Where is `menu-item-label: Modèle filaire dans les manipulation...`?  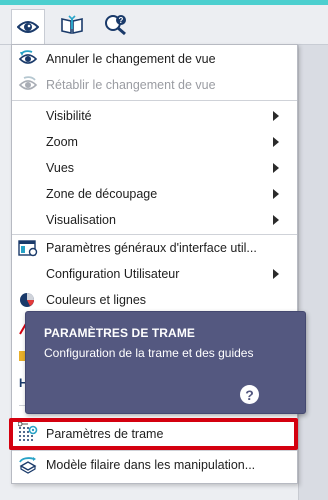
menu-item-label: Modèle filaire dans les manipulation... is located at coordinates (151, 465).